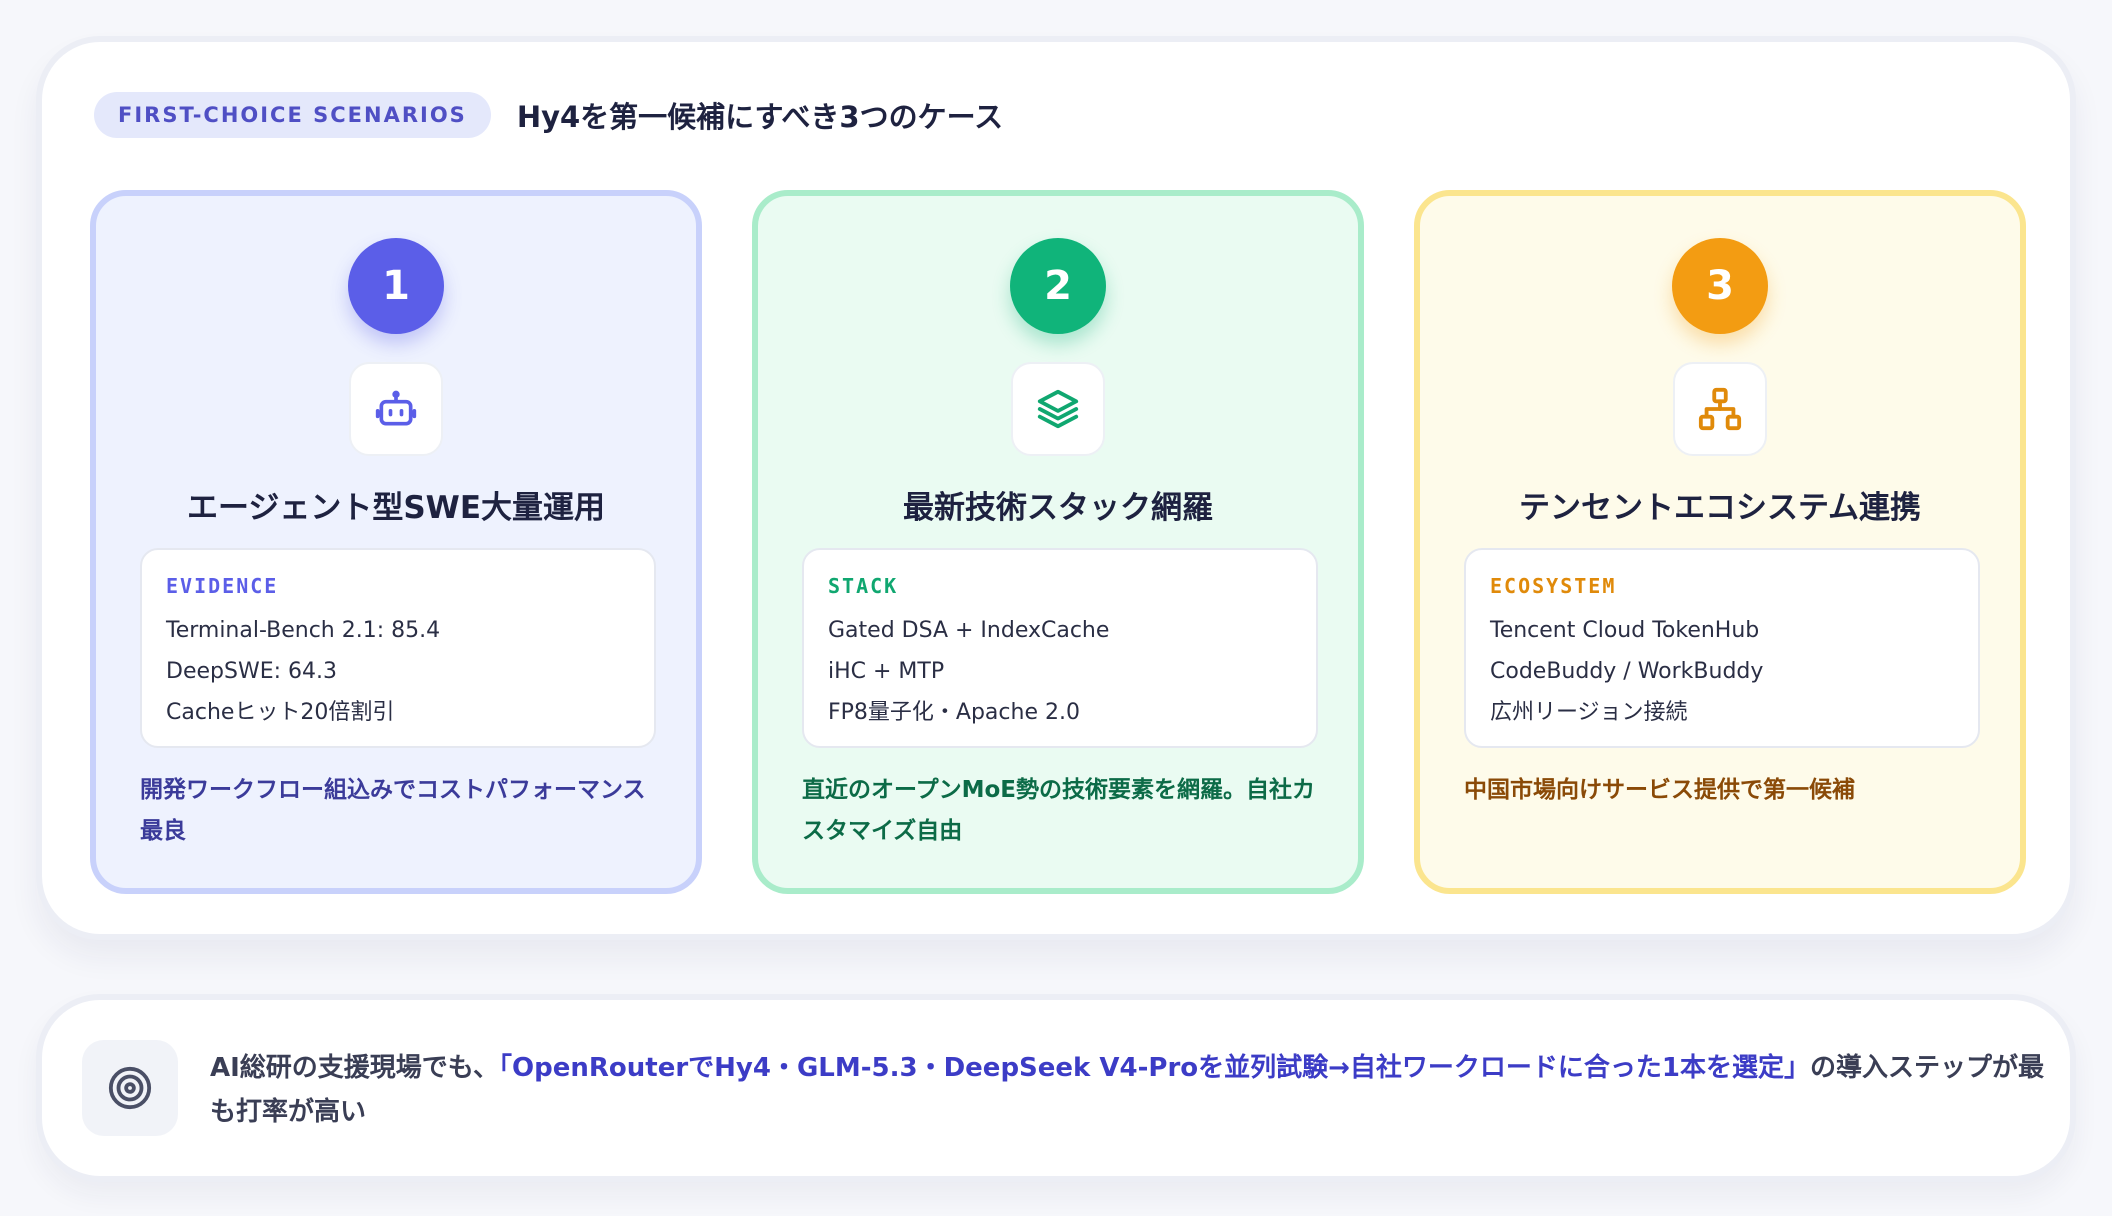 This screenshot has width=2112, height=1216. I want to click on card-title: テンセントエコシステム連携, so click(1720, 508).